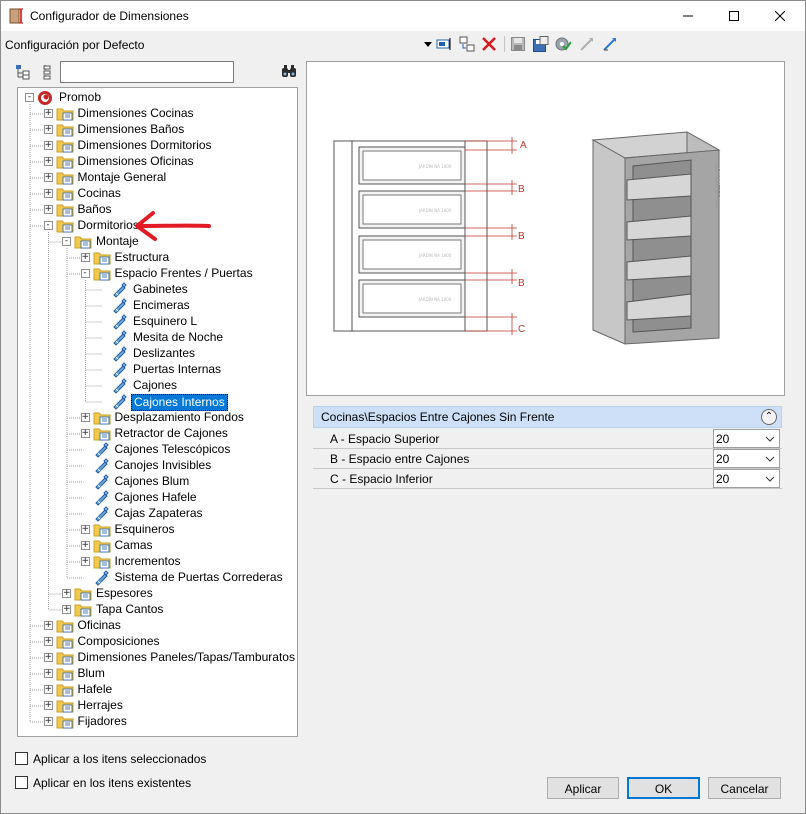  I want to click on tree-node: + Espesores, so click(157, 594).